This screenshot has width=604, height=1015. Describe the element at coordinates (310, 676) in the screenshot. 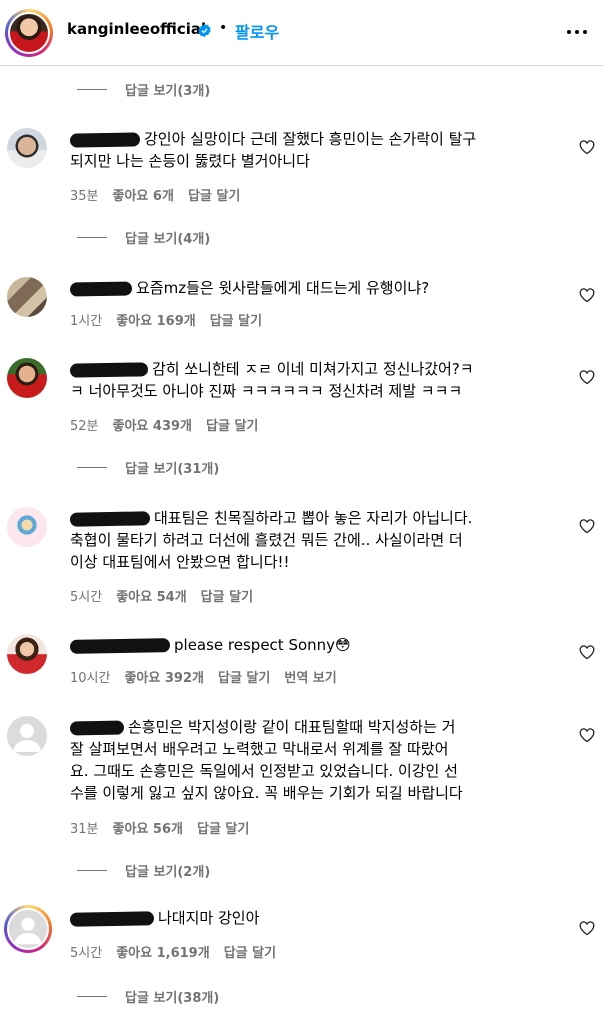

I see `translate-button: 번역 보기` at that location.